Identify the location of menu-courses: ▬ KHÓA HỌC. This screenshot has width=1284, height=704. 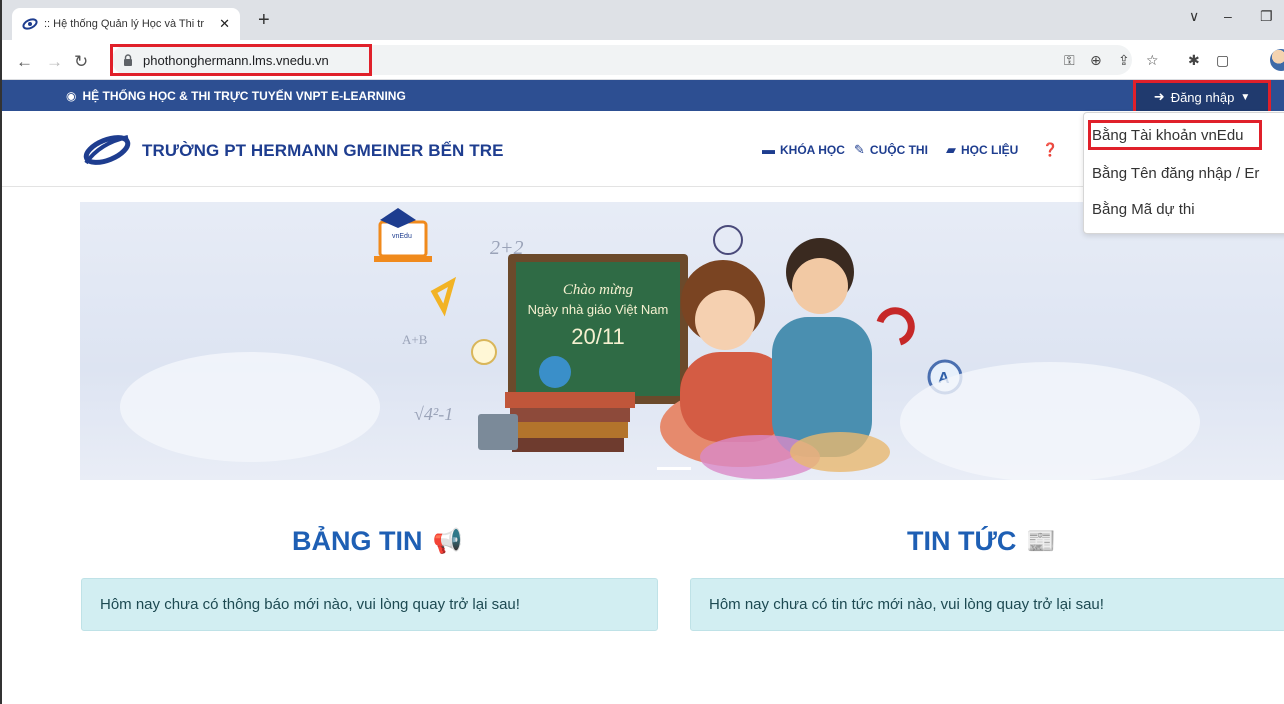
(803, 149).